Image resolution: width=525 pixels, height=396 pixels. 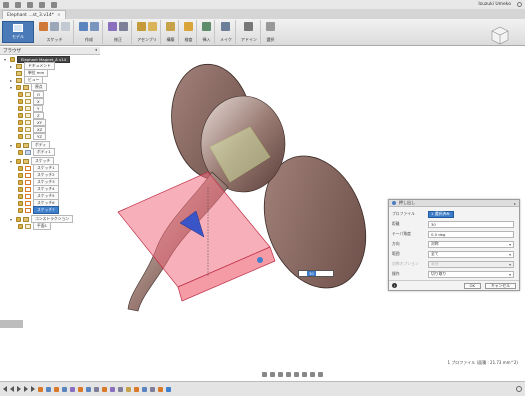 What do you see at coordinates (249, 32) in the screenshot?
I see `toolbar-group-addins: アドイン` at bounding box center [249, 32].